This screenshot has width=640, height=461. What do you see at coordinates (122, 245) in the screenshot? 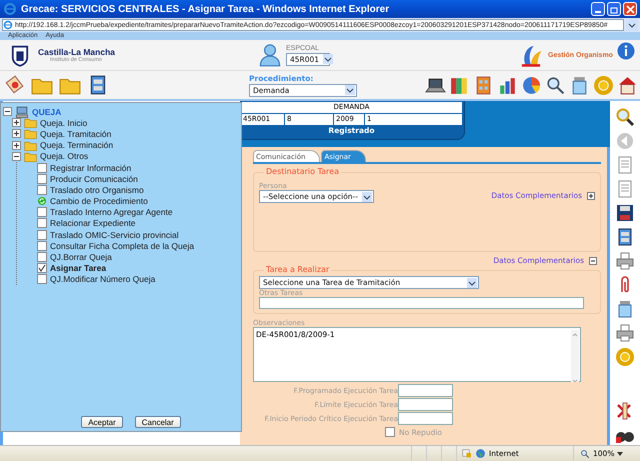
I see `tree-item: Consultar Ficha Completa de la Queja` at bounding box center [122, 245].